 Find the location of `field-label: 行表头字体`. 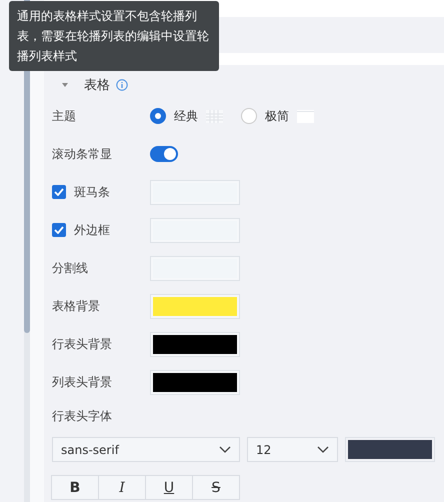

field-label: 行表头字体 is located at coordinates (82, 416).